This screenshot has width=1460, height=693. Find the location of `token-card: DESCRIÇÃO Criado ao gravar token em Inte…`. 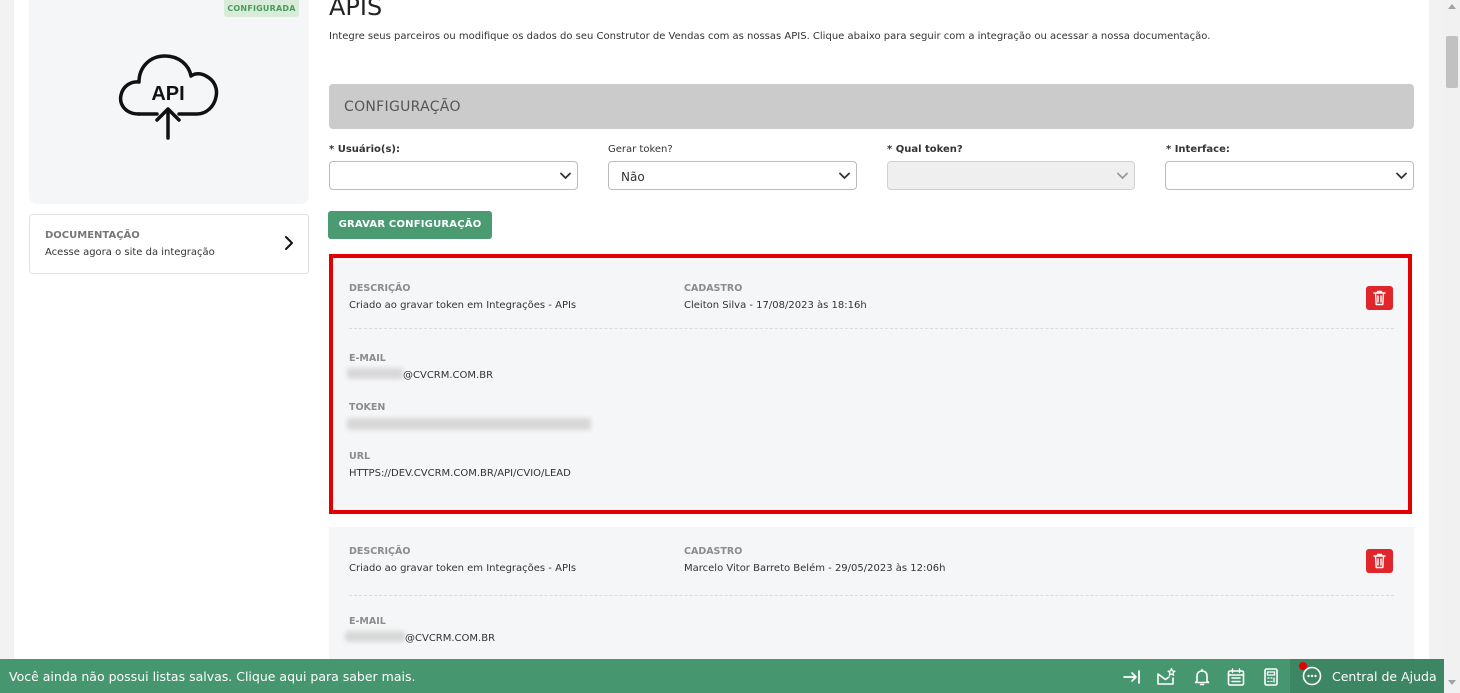

token-card: DESCRIÇÃO Criado ao gravar token em Inte… is located at coordinates (871, 593).